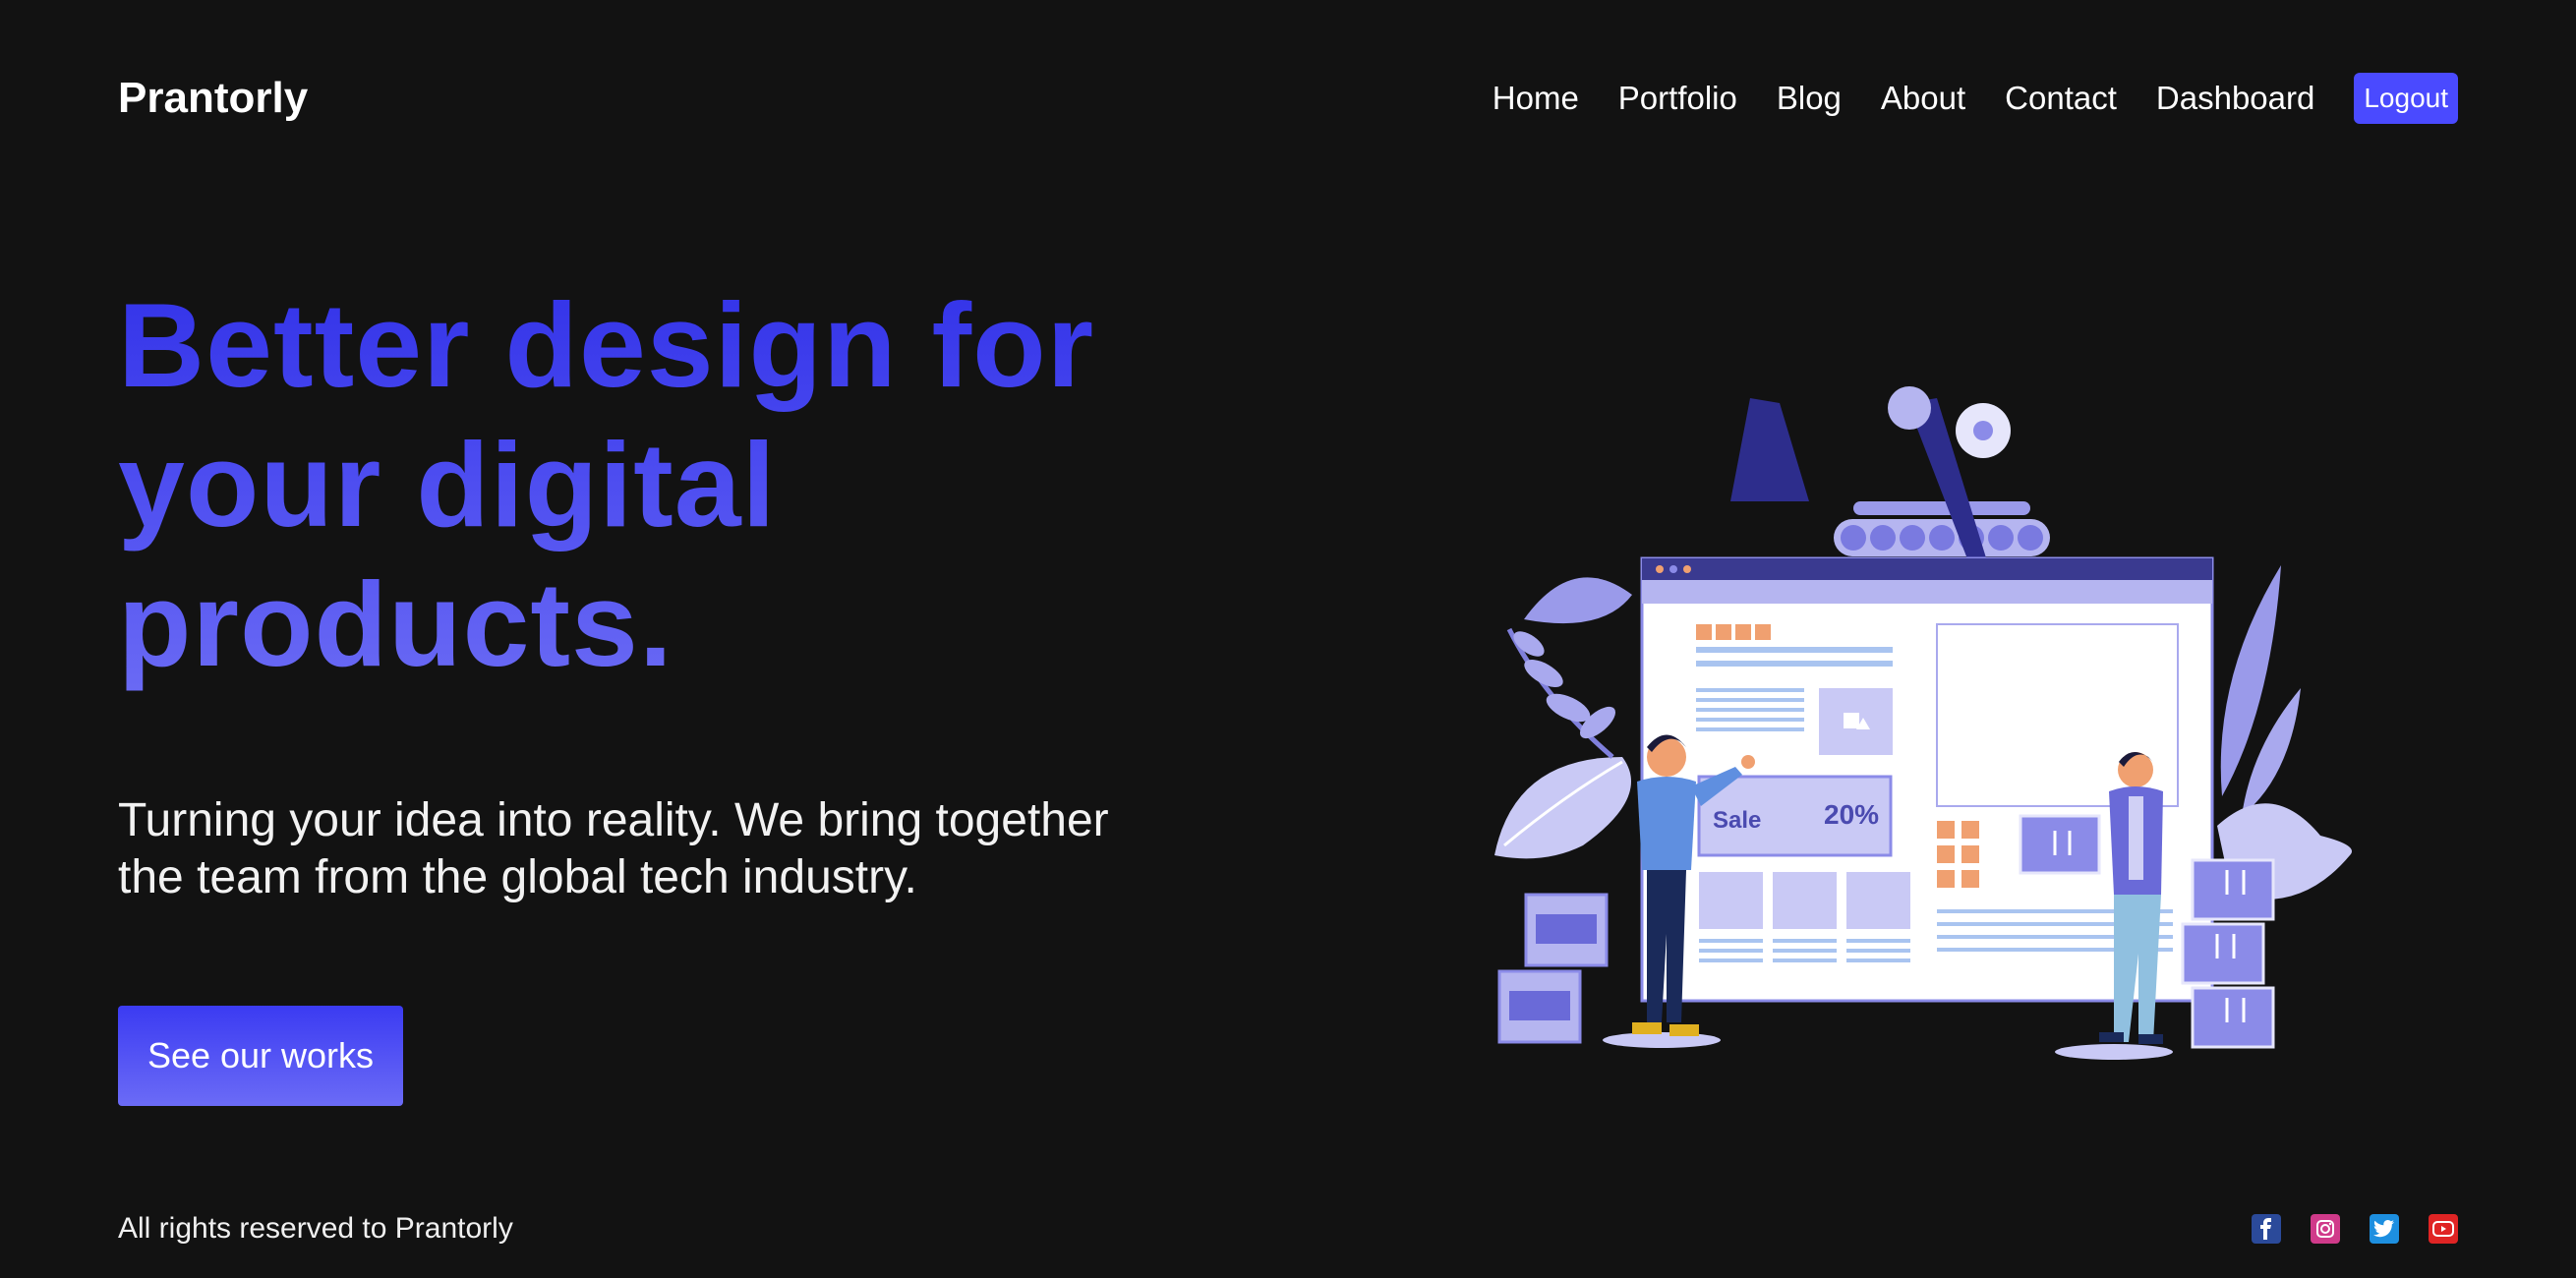 This screenshot has height=1278, width=2576. Describe the element at coordinates (395, 624) in the screenshot. I see `hero-title-line: products.` at that location.